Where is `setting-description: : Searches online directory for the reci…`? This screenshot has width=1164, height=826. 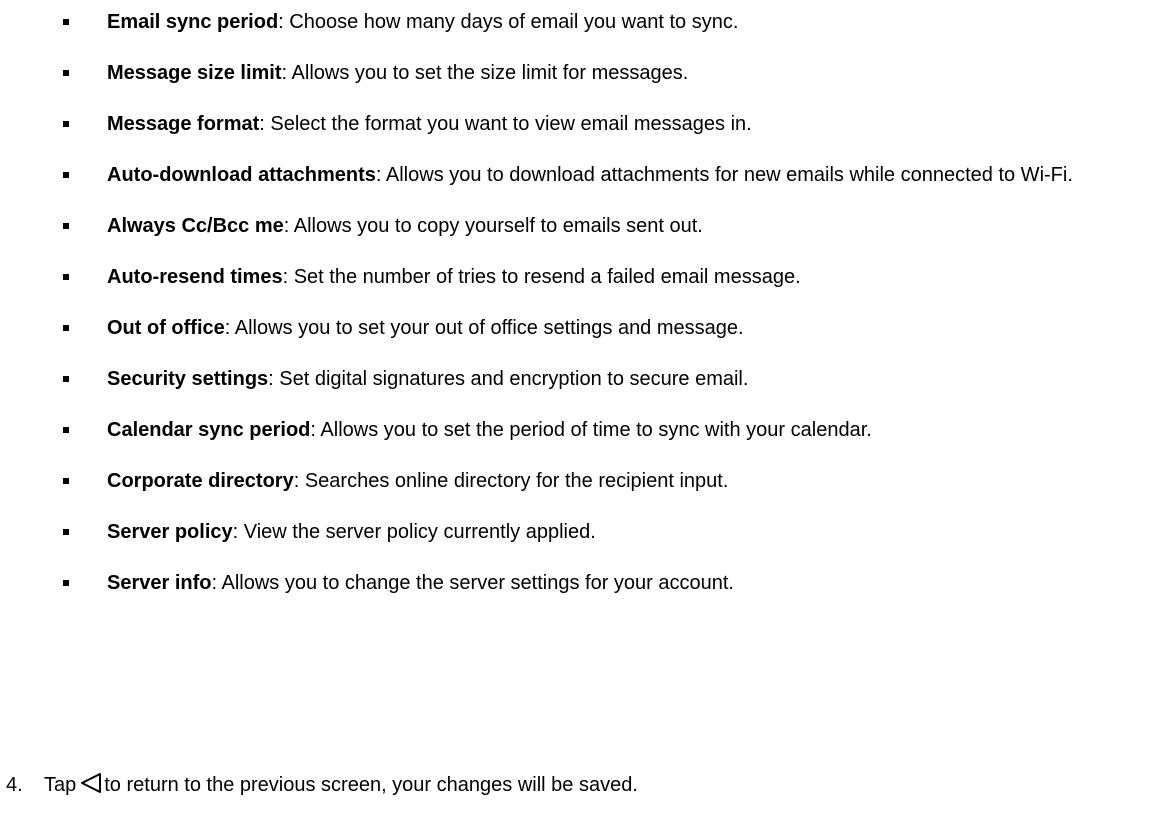
setting-description: : Searches online directory for the reci… is located at coordinates (511, 481).